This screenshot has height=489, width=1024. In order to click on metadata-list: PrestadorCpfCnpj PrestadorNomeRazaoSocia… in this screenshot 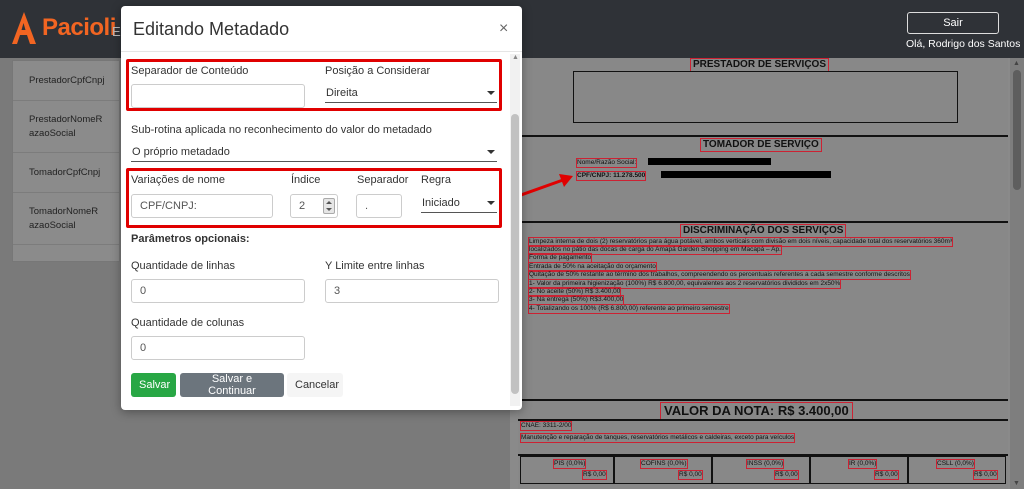, I will do `click(66, 161)`.